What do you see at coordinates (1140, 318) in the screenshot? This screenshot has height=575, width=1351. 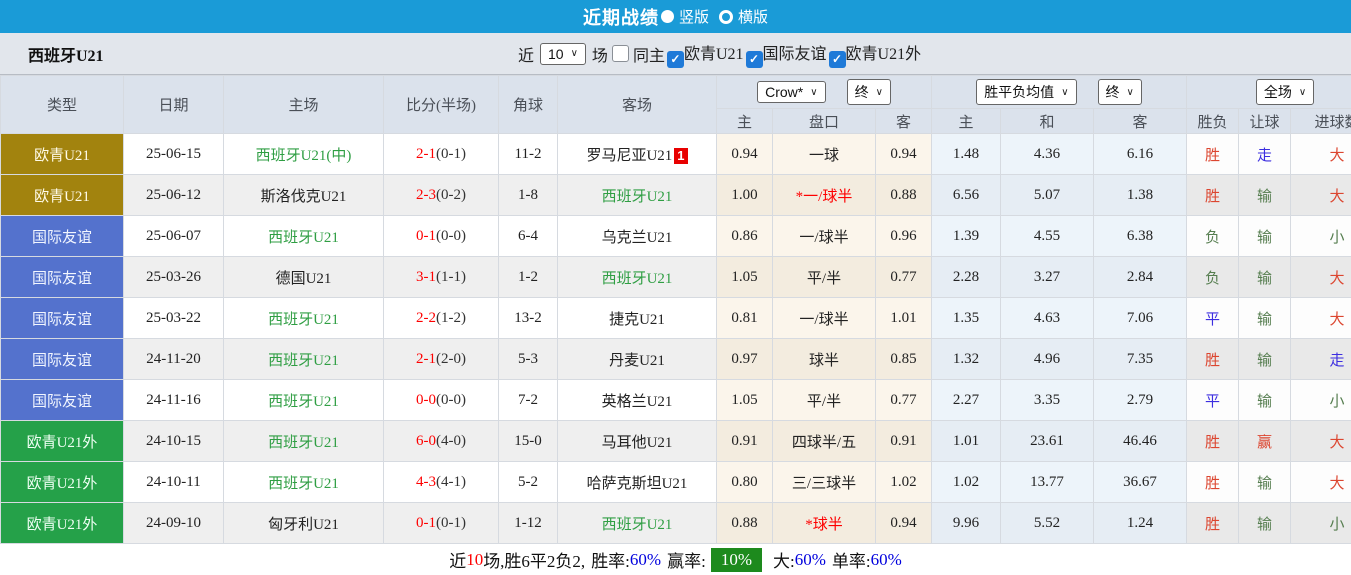 I see `avg-loss-cell: 7.06` at bounding box center [1140, 318].